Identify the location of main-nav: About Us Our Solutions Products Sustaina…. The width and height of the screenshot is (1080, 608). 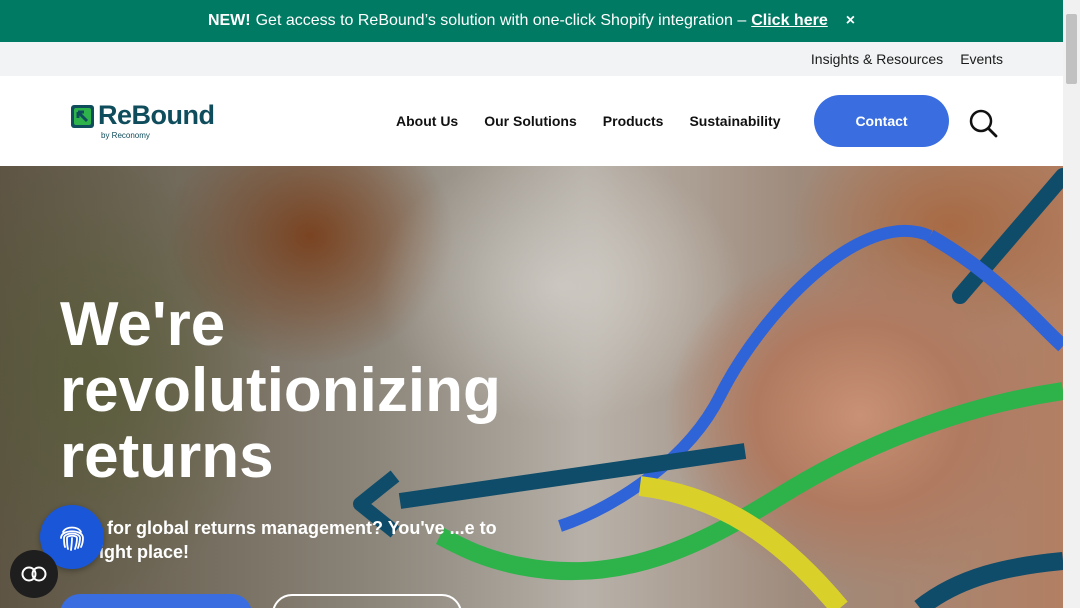
(588, 121).